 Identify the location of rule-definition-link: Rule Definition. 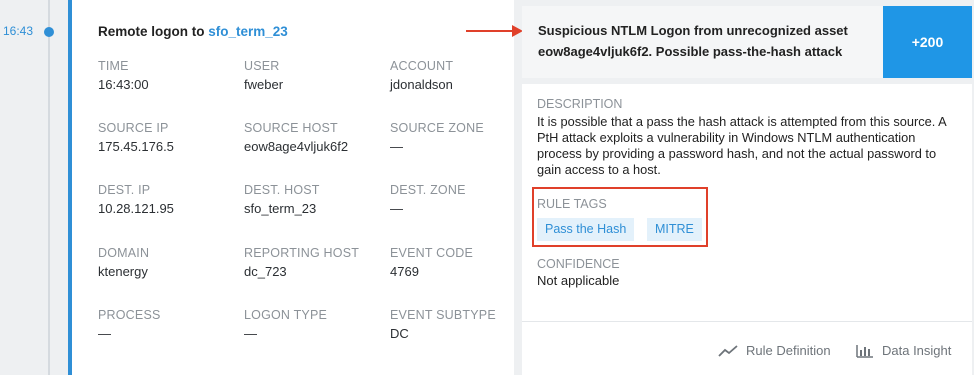
(774, 350).